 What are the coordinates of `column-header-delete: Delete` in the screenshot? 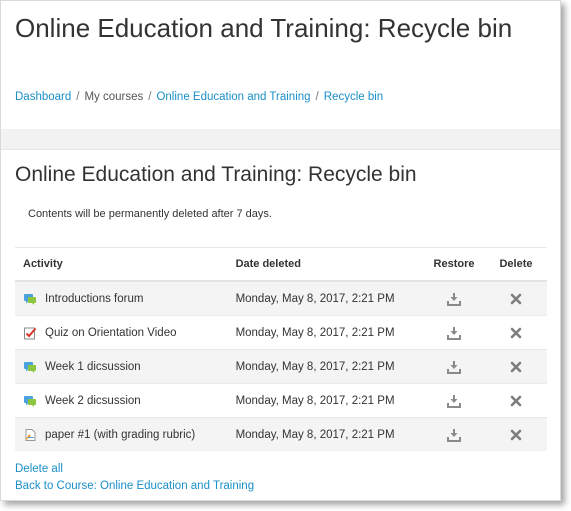 It's located at (516, 264).